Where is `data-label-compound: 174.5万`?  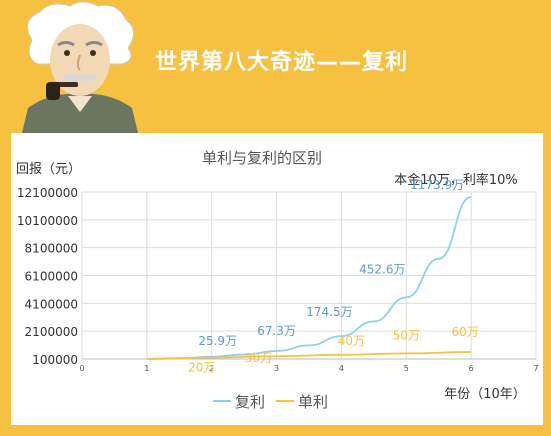
data-label-compound: 174.5万 is located at coordinates (329, 312).